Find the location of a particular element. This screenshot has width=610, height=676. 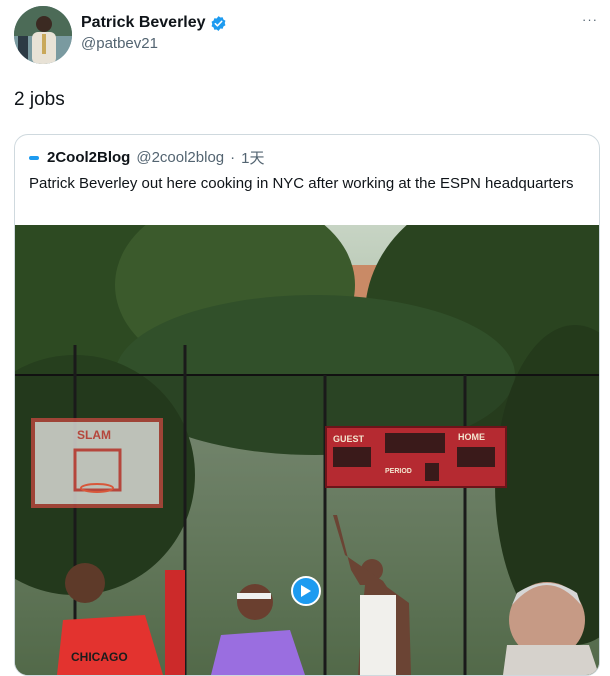

author-name-row: Patrick Beverley is located at coordinates (154, 23).